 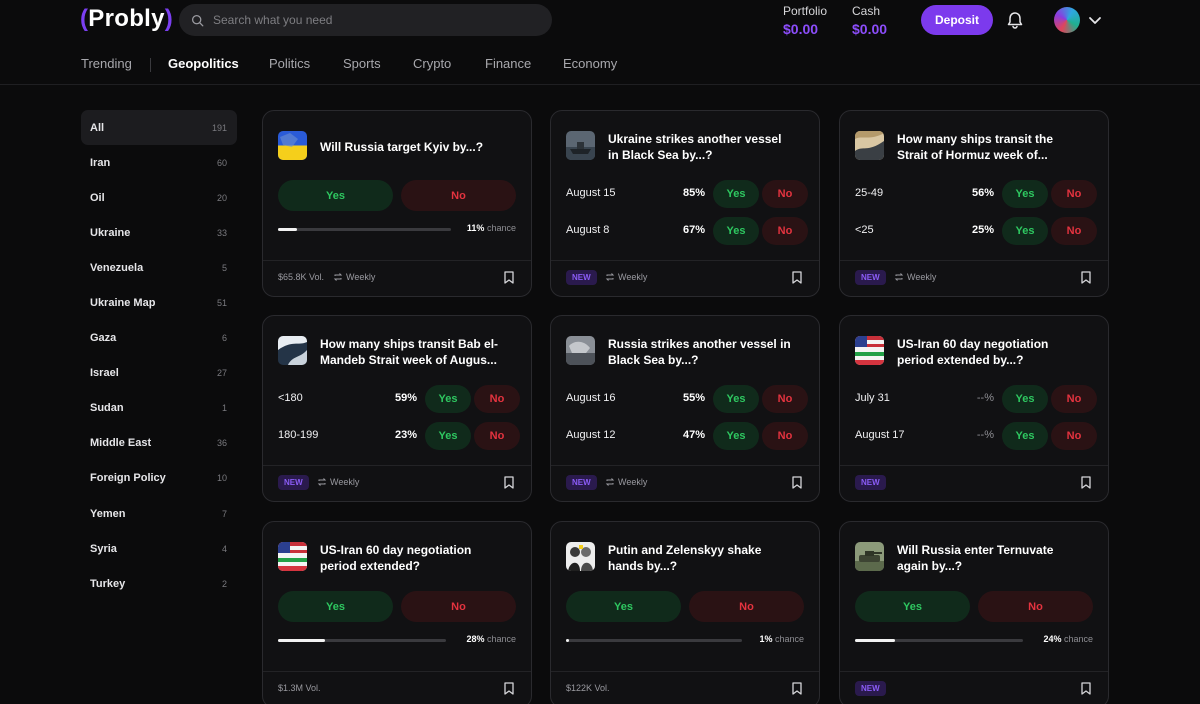 What do you see at coordinates (159, 267) in the screenshot?
I see `sidebar-item-venezuela: Venezuela 5` at bounding box center [159, 267].